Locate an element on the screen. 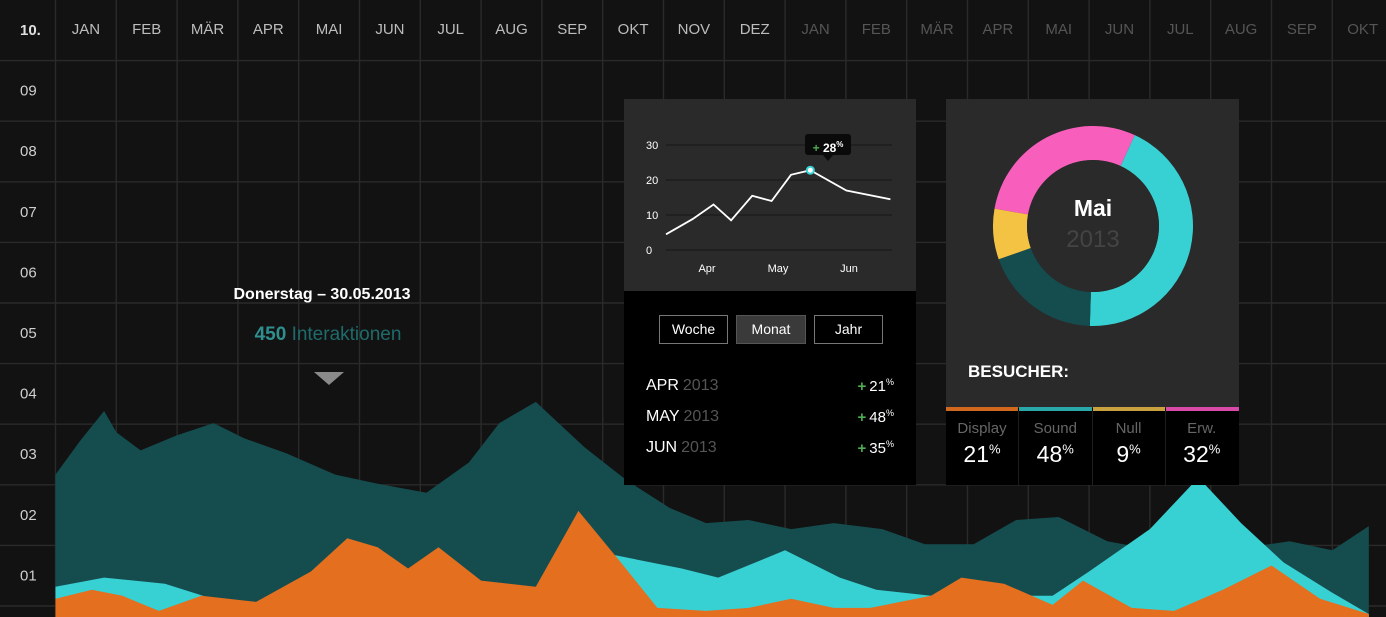  x-tick-label: Apr is located at coordinates (706, 269).